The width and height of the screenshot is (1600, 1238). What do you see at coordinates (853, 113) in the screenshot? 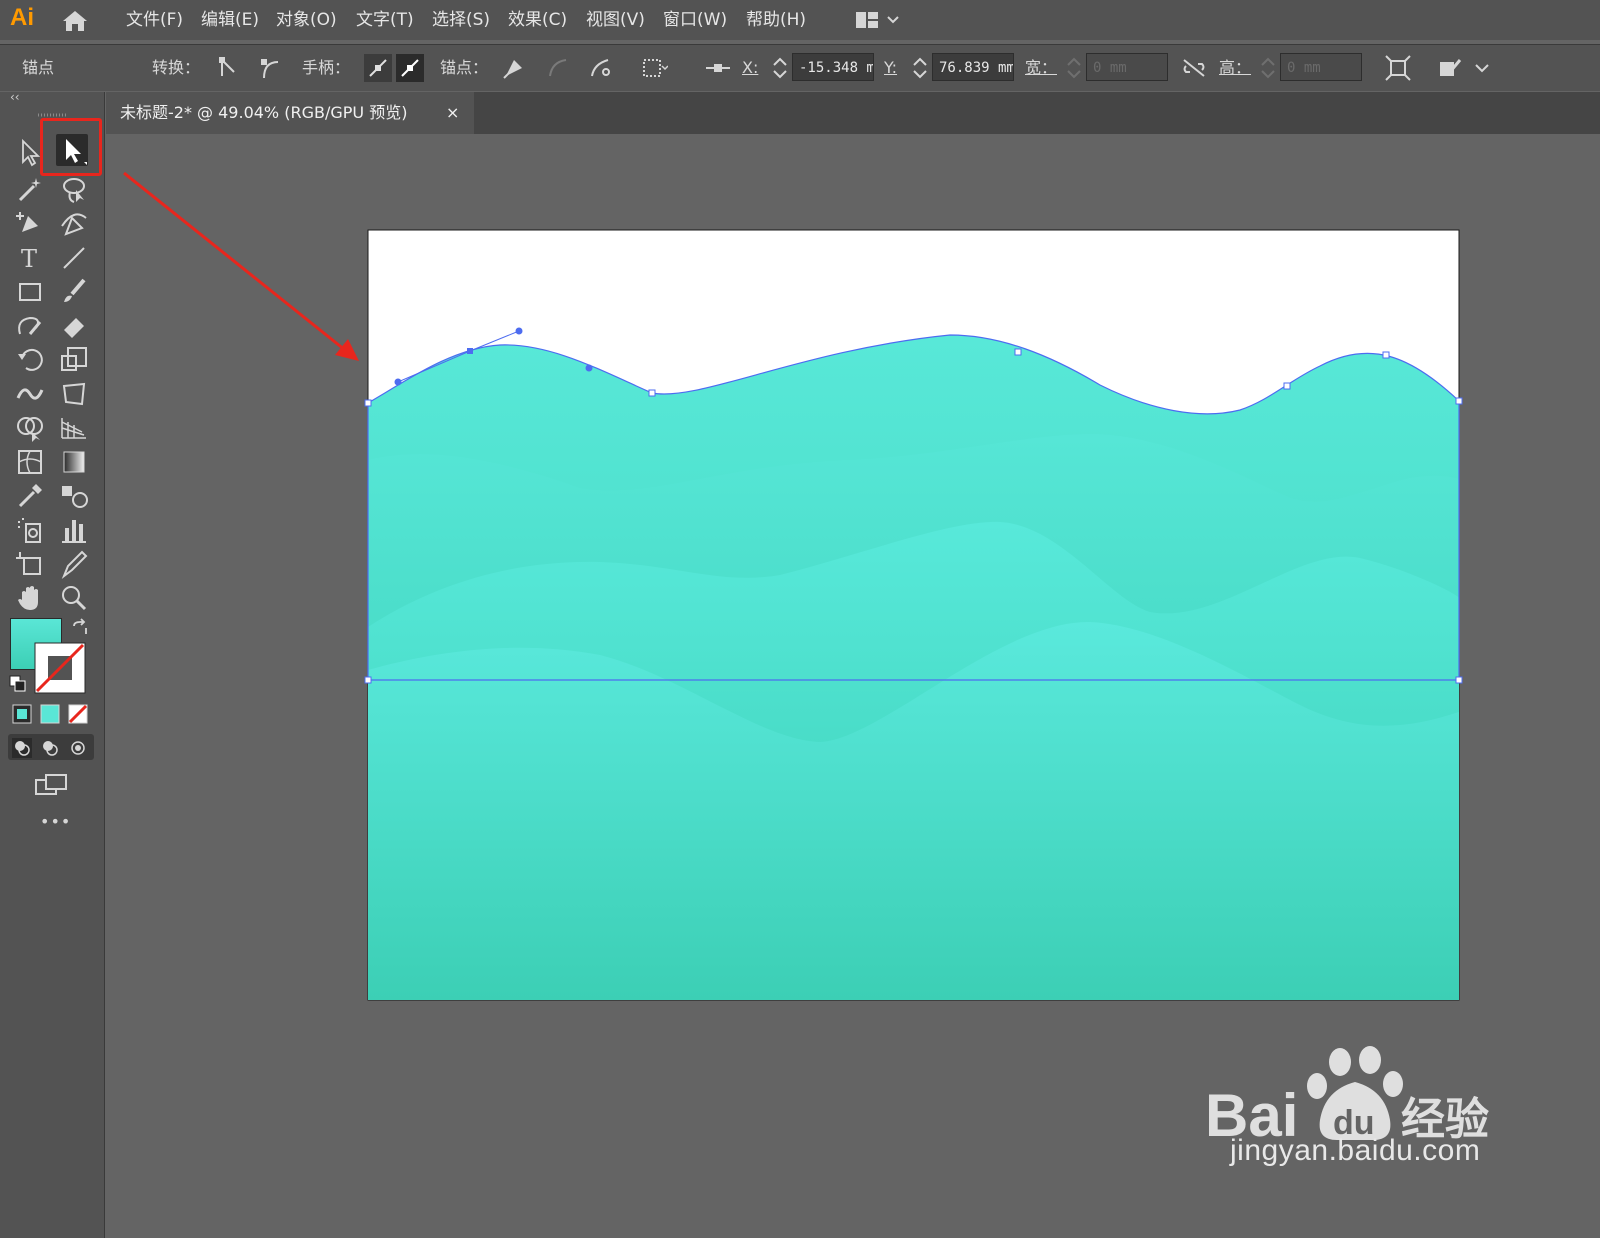
I see `document-tab-bar: 未标题-2* @ 49.04% (RGB/GPU 预览) ×` at bounding box center [853, 113].